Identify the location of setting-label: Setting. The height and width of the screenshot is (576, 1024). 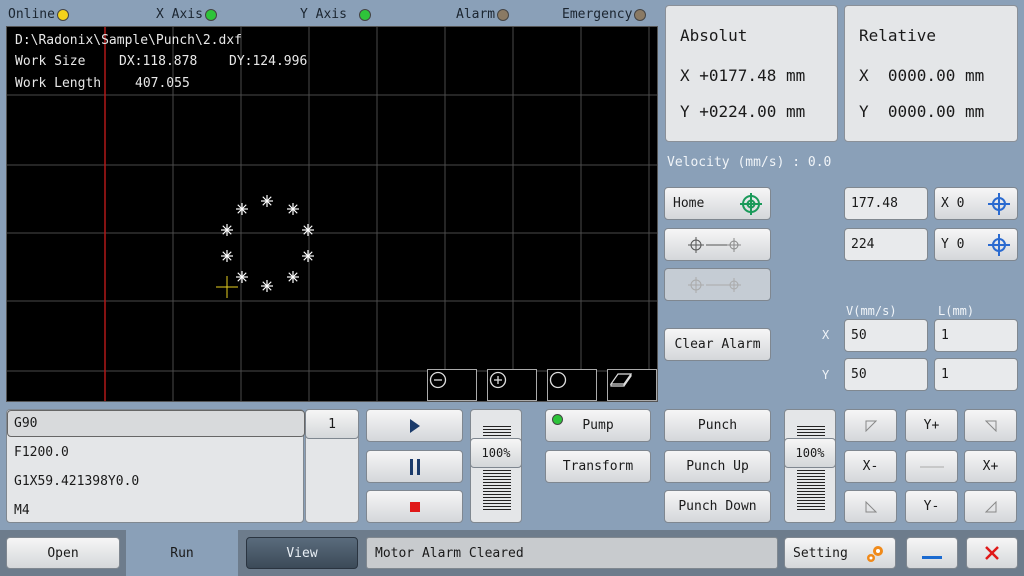
(820, 553).